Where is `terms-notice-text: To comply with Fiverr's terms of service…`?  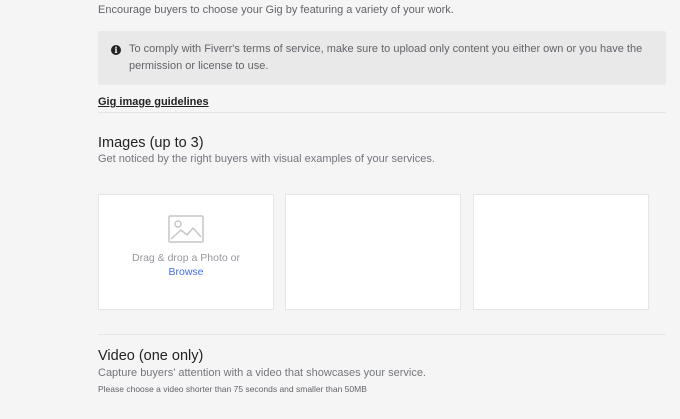
terms-notice-text: To comply with Fiverr's terms of service… is located at coordinates (386, 57).